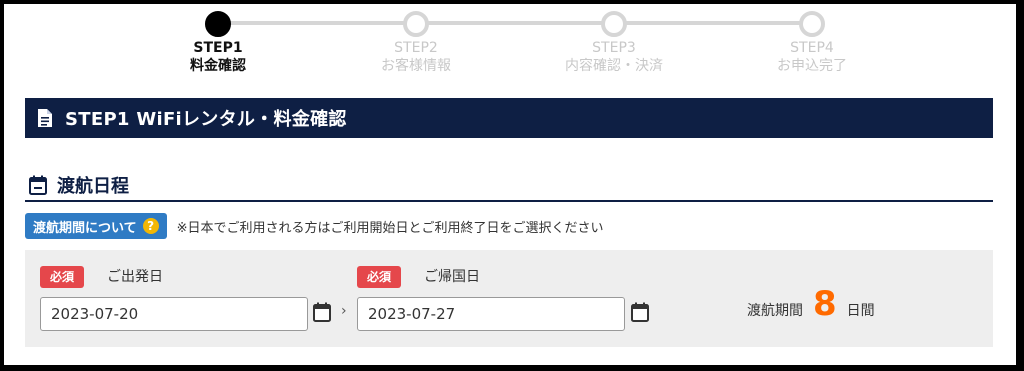 This screenshot has height=371, width=1024. Describe the element at coordinates (614, 48) in the screenshot. I see `step3-number: STEP3` at that location.